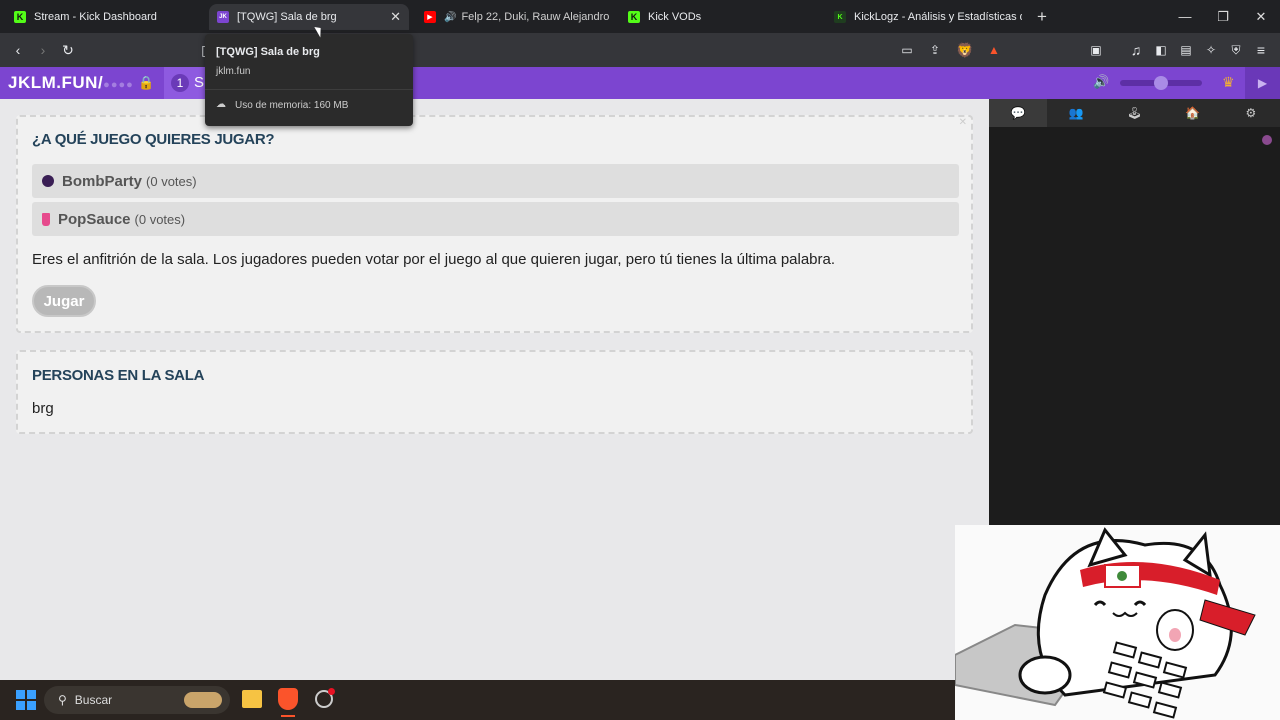 Image resolution: width=1280 pixels, height=720 pixels. I want to click on active-app-indicator, so click(288, 716).